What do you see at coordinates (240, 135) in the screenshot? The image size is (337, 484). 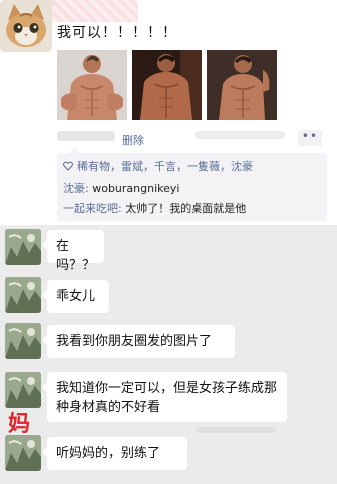 I see `post-source-blurred` at bounding box center [240, 135].